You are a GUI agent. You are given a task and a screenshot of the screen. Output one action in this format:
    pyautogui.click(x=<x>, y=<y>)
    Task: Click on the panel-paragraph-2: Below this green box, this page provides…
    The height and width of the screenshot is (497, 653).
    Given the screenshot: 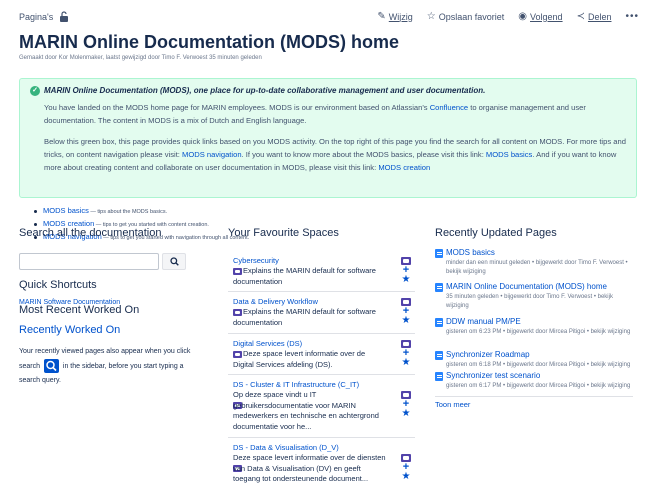 What is the action you would take?
    pyautogui.click(x=335, y=154)
    